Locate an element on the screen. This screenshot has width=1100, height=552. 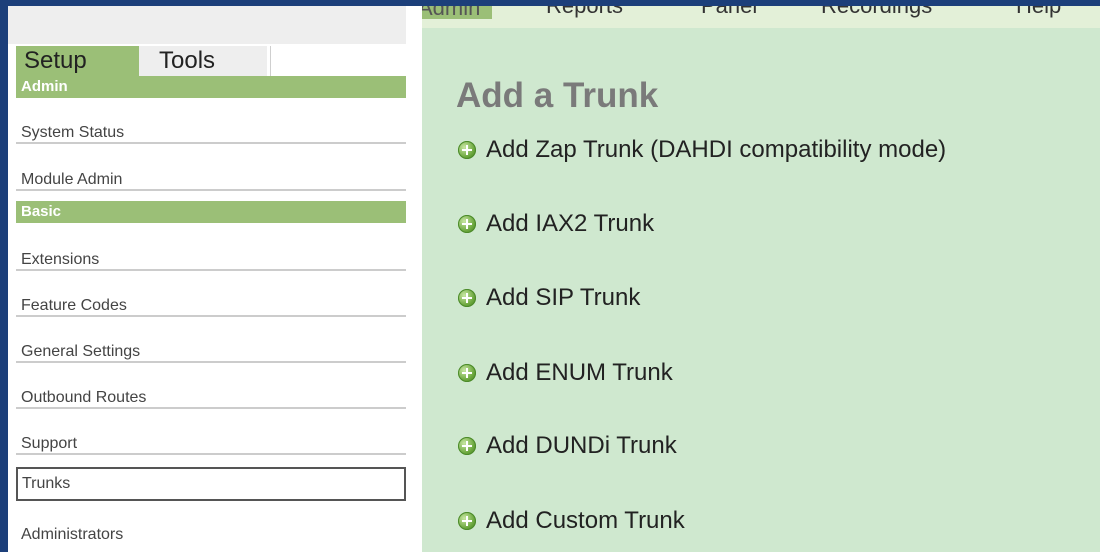
top-nav: Admin Reports Panel Recordings Help is located at coordinates (753, 17).